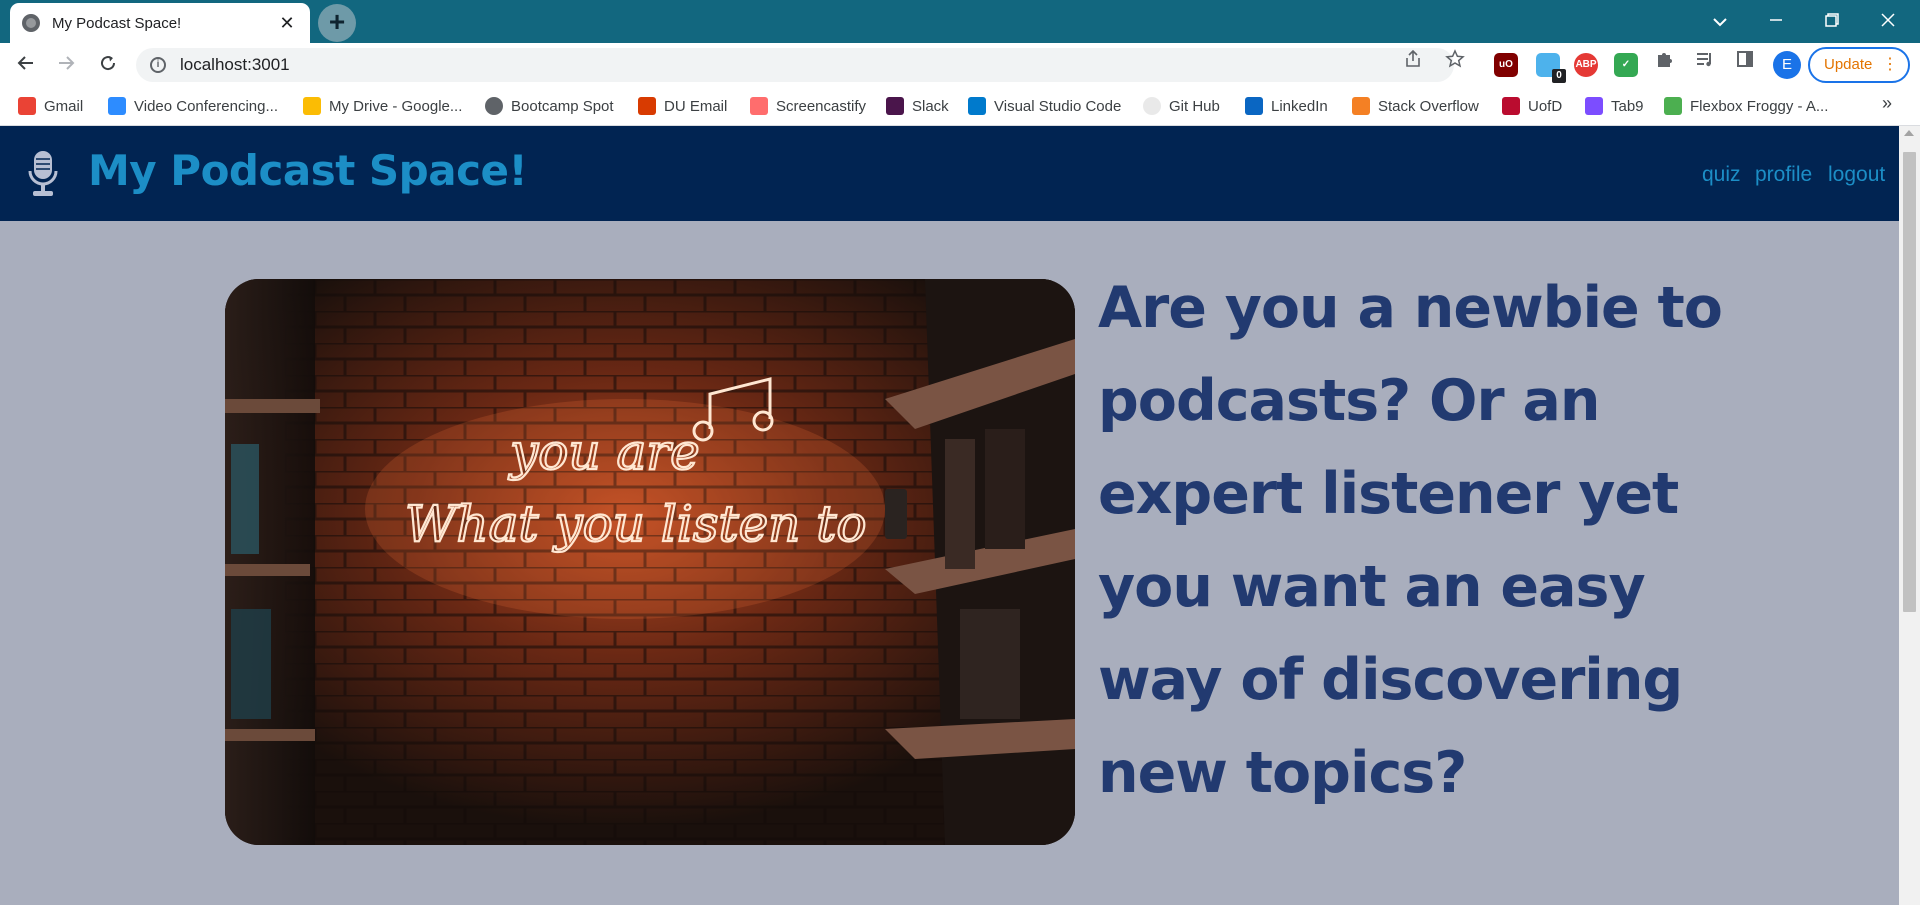 This screenshot has width=1920, height=905. What do you see at coordinates (1783, 175) in the screenshot?
I see `nav-link-profile: profile` at bounding box center [1783, 175].